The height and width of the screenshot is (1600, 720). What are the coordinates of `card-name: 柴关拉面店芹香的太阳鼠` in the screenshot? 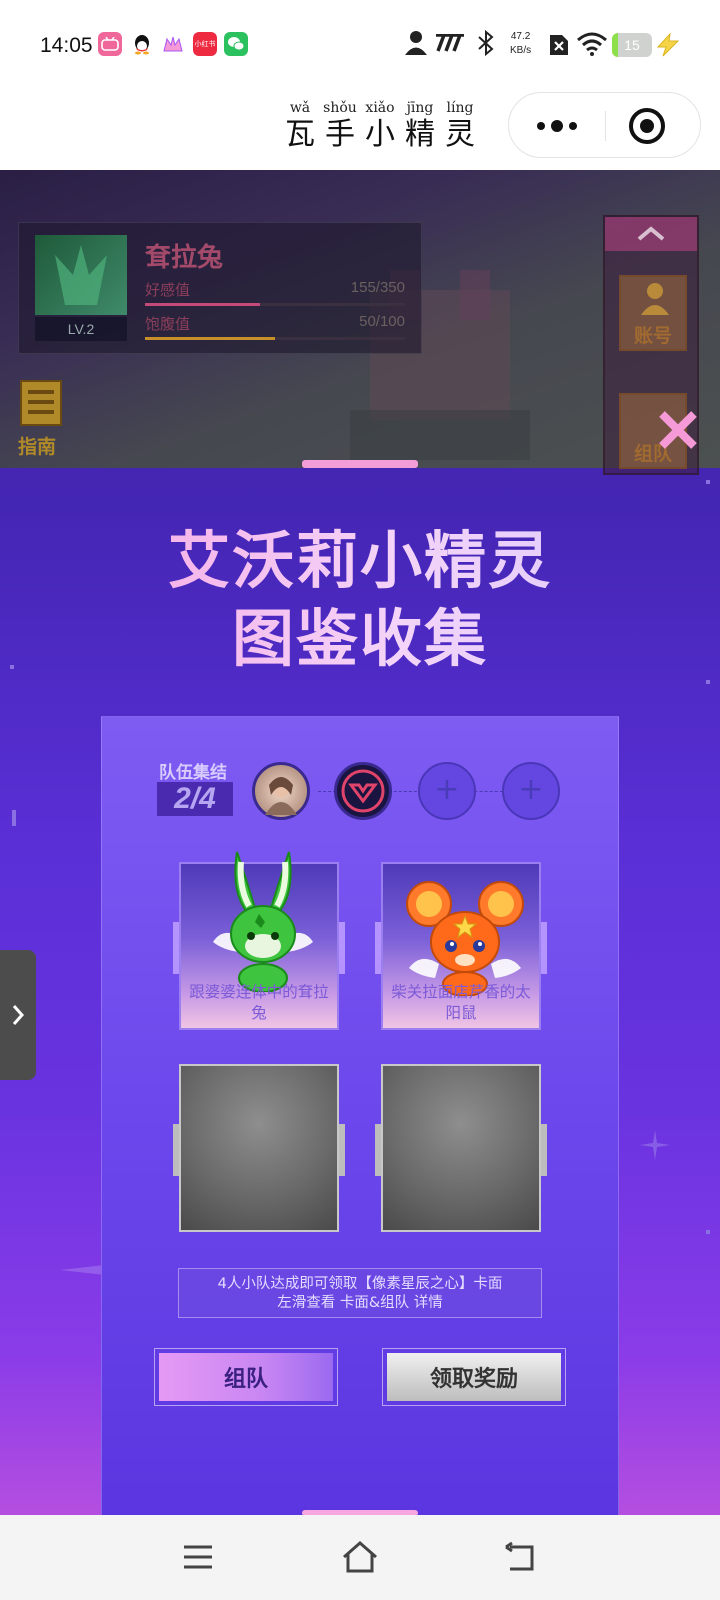 It's located at (461, 1002).